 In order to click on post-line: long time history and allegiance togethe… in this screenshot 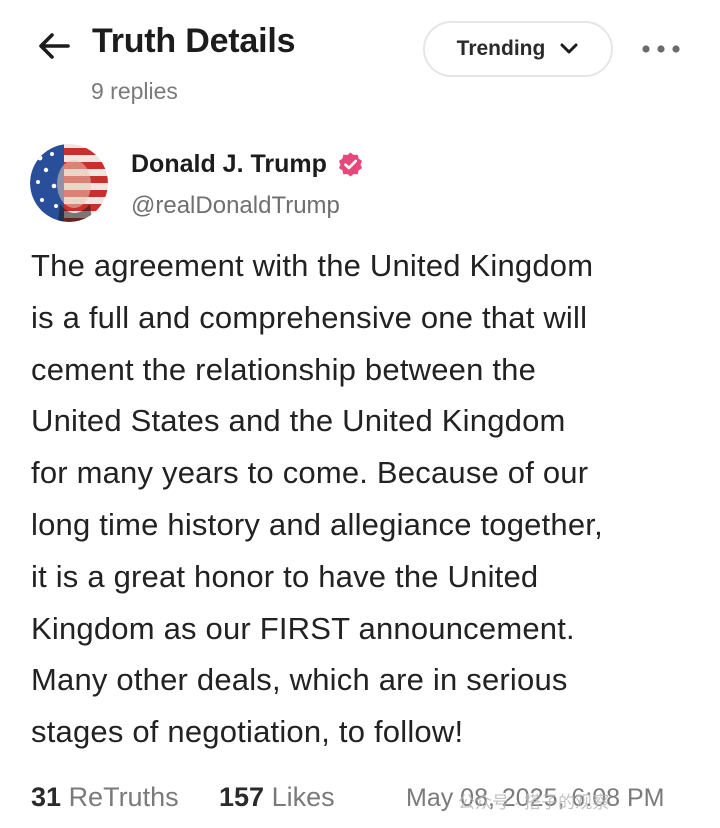, I will do `click(317, 524)`.